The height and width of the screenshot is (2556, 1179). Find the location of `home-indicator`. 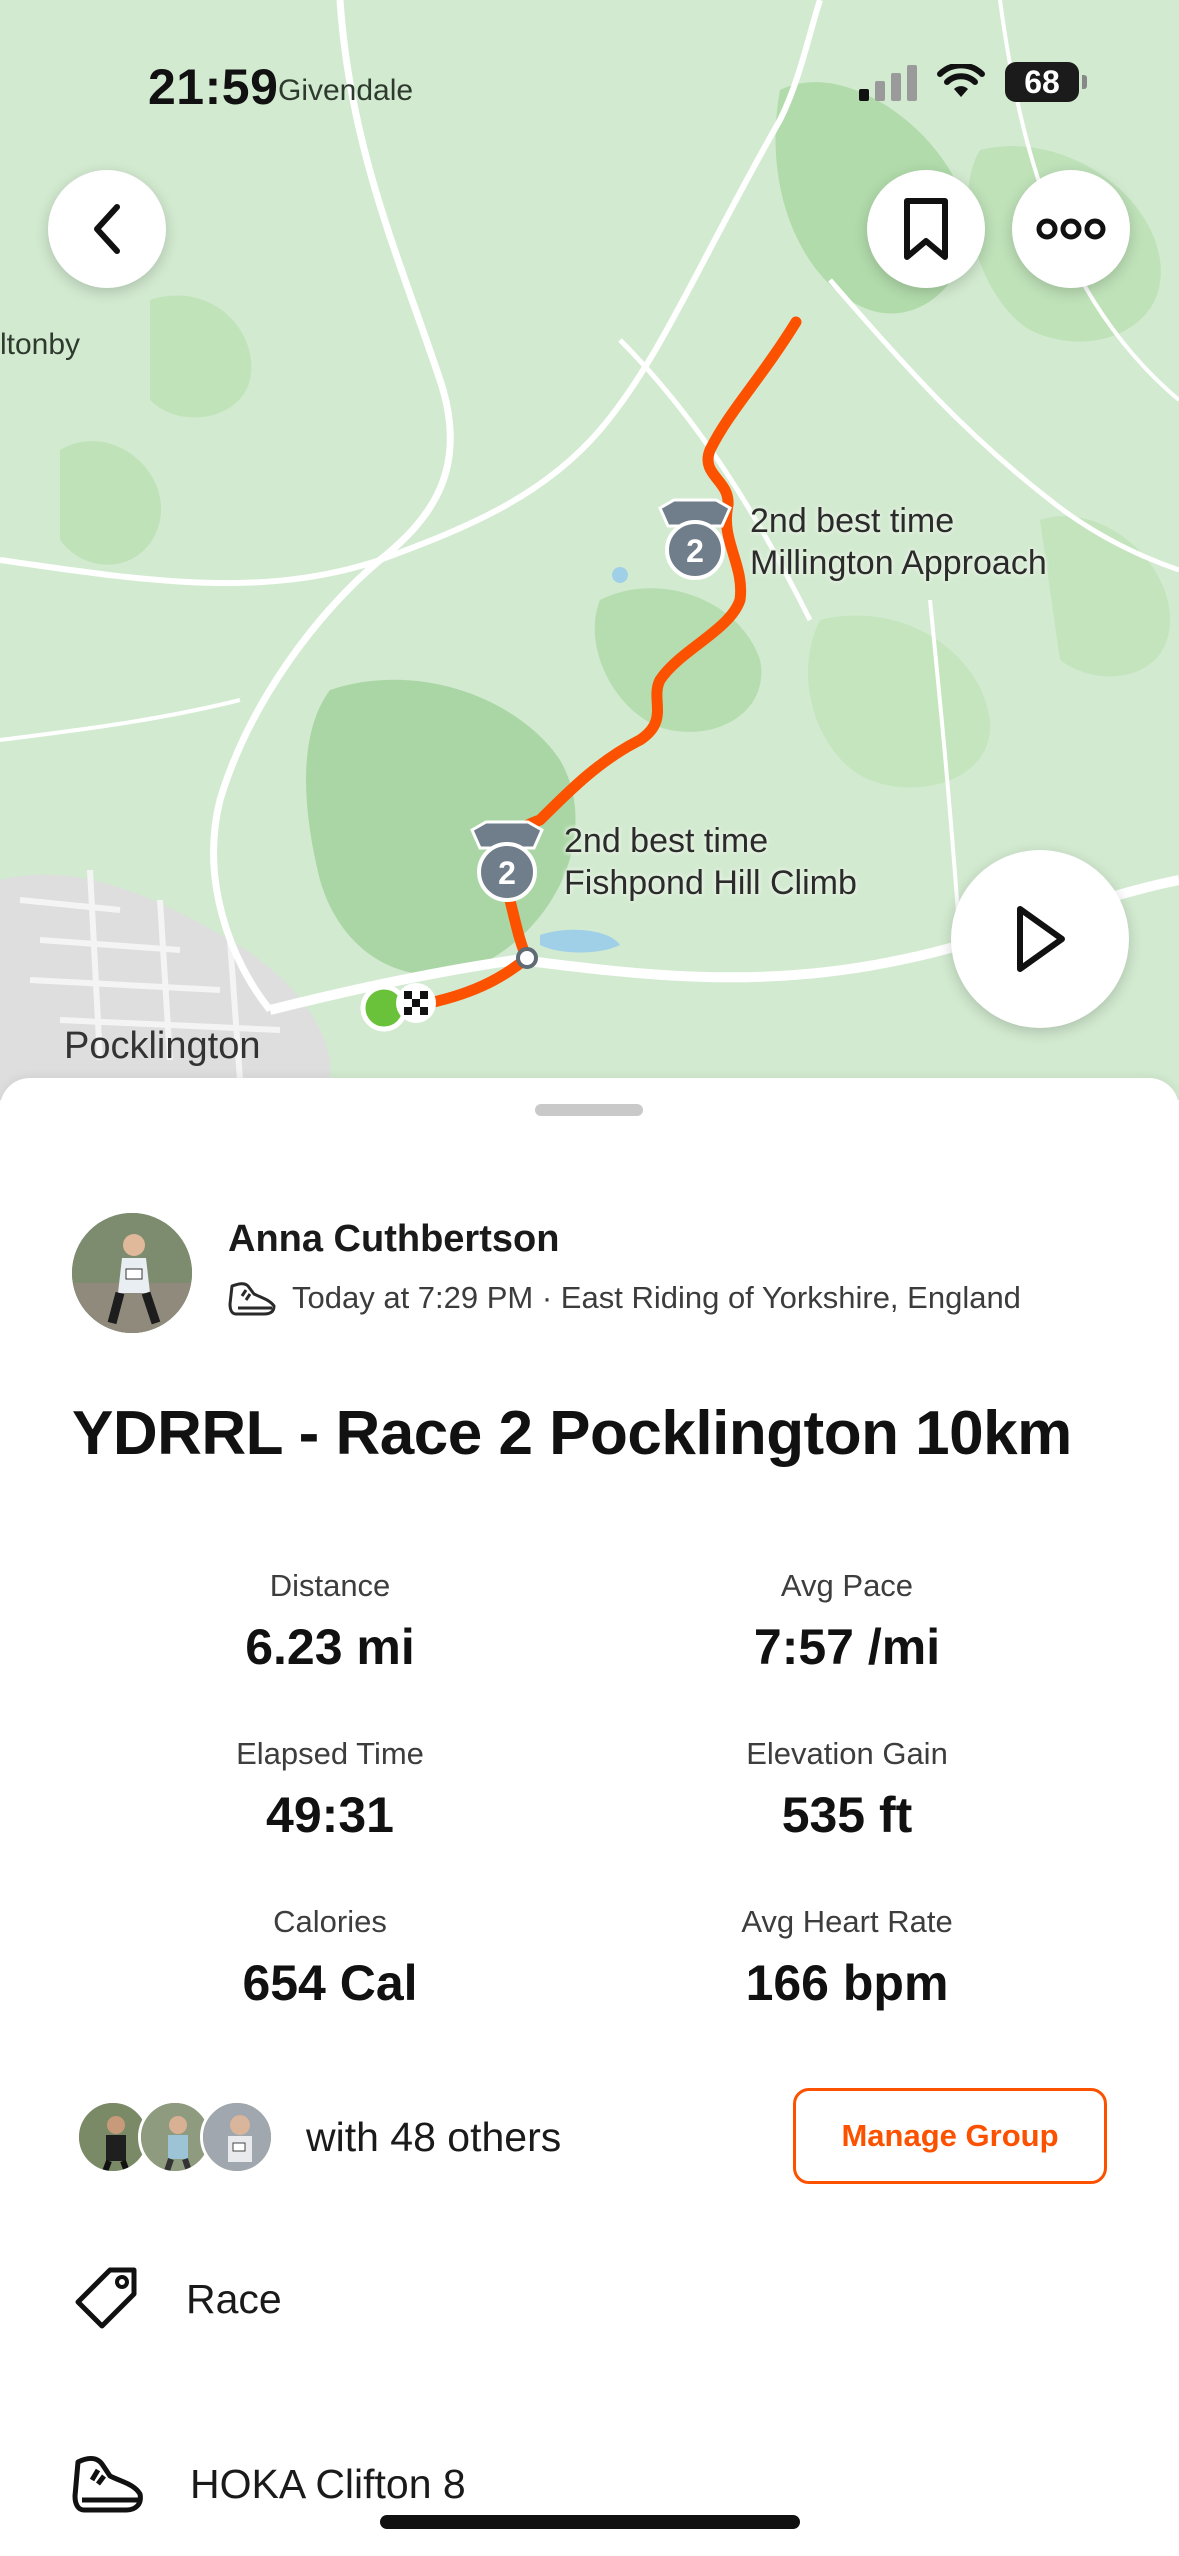

home-indicator is located at coordinates (590, 2522).